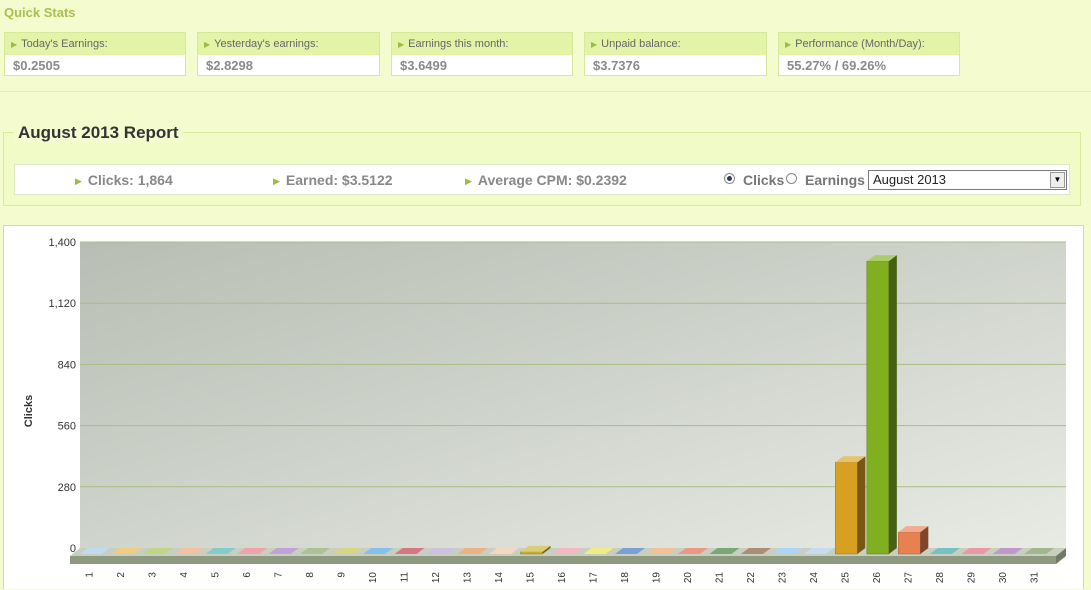 Image resolution: width=1091 pixels, height=590 pixels. Describe the element at coordinates (73, 549) in the screenshot. I see `y-tick-label: 0` at that location.